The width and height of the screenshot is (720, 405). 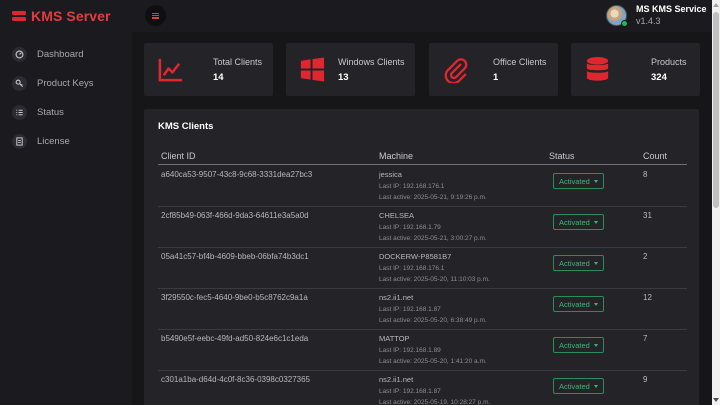 I want to click on sidebar-item-dashboard: Dashboard, so click(x=69, y=54).